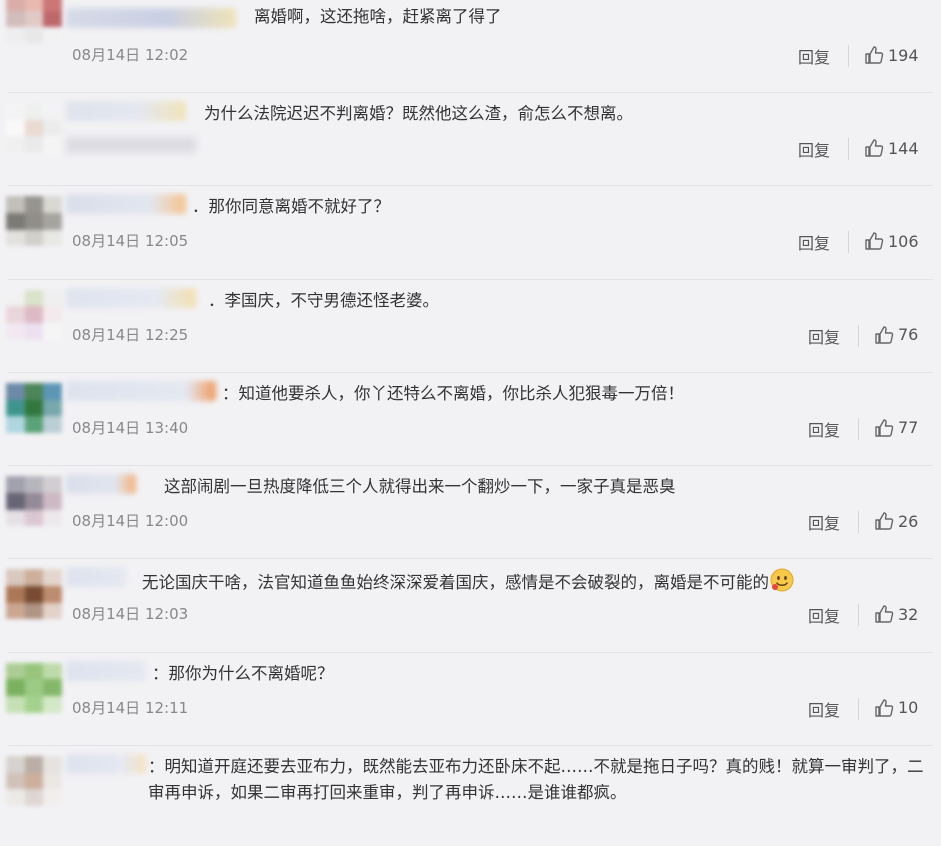 The height and width of the screenshot is (846, 941). I want to click on comment-text: ：那你为什么不离婚呢？, so click(243, 673).